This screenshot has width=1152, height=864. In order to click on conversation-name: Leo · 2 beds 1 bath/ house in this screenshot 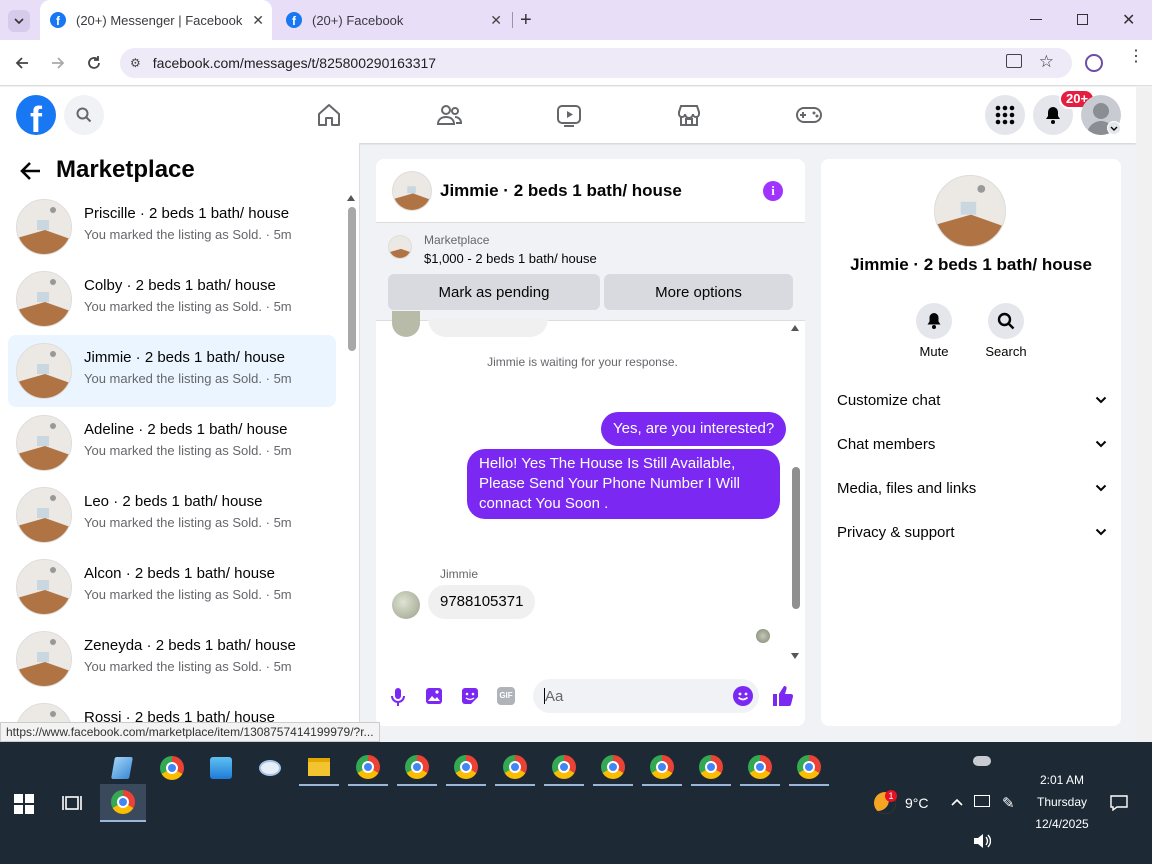, I will do `click(173, 501)`.